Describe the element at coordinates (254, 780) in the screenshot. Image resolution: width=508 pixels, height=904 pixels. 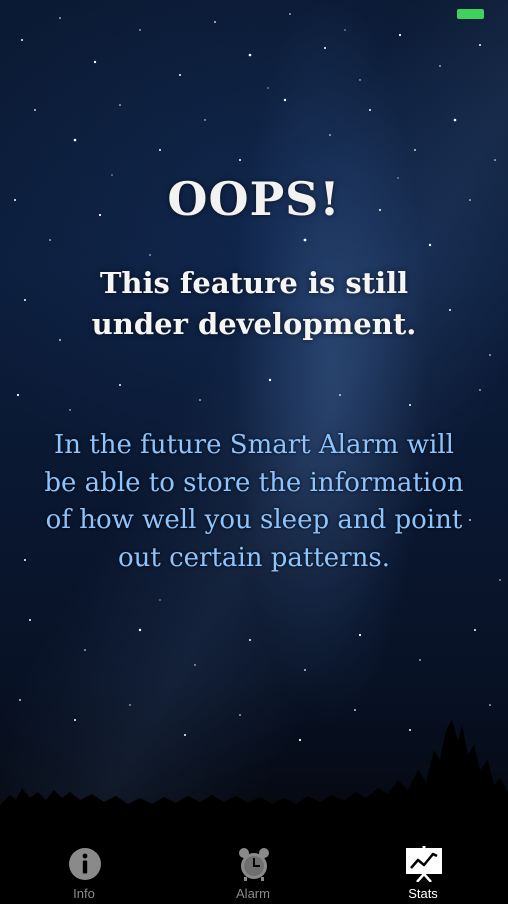
I see `treeline-silhouette` at that location.